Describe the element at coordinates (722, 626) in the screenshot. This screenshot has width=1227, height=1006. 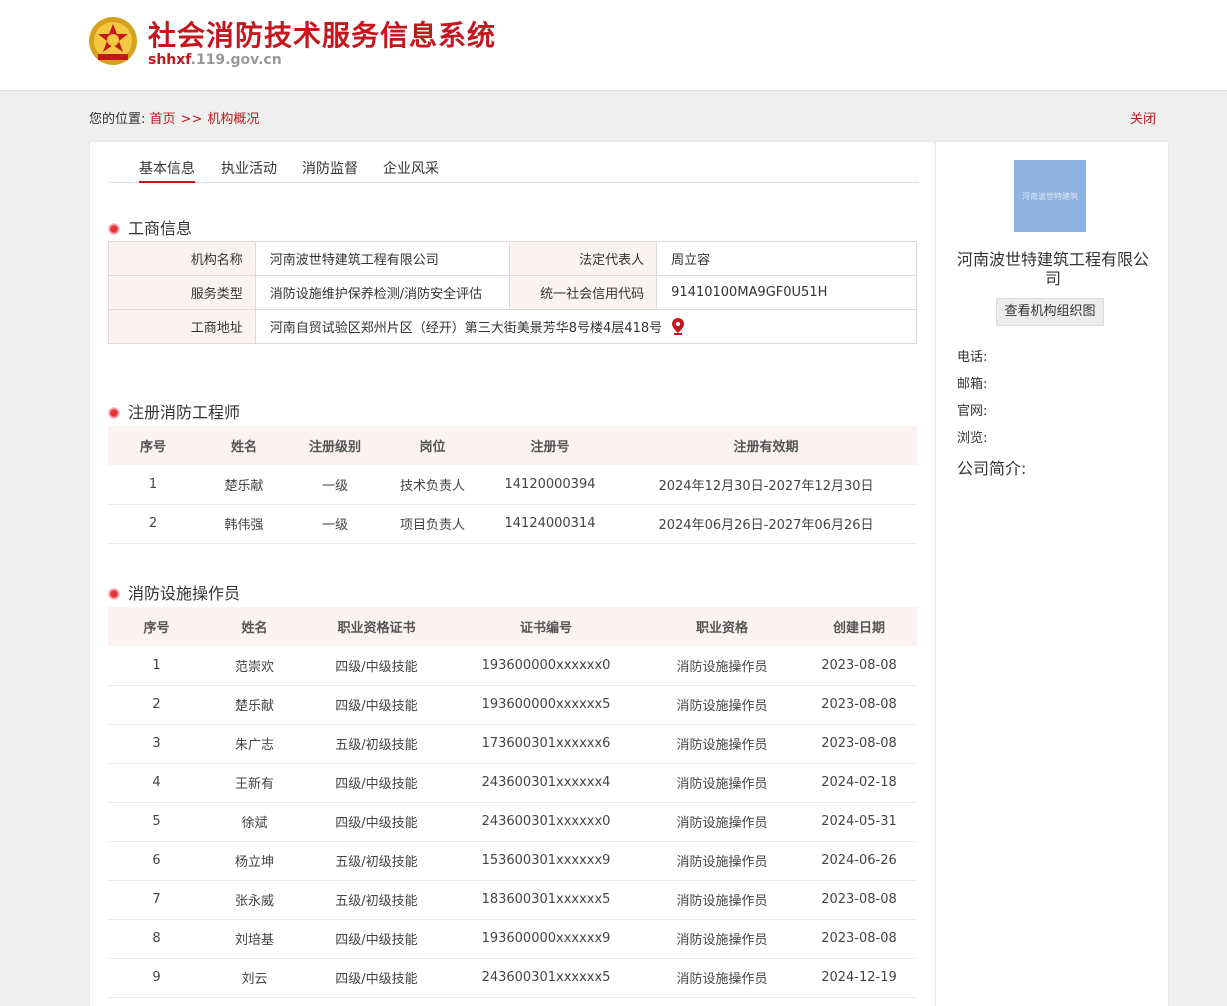
I see `column-header: 职业资格` at that location.